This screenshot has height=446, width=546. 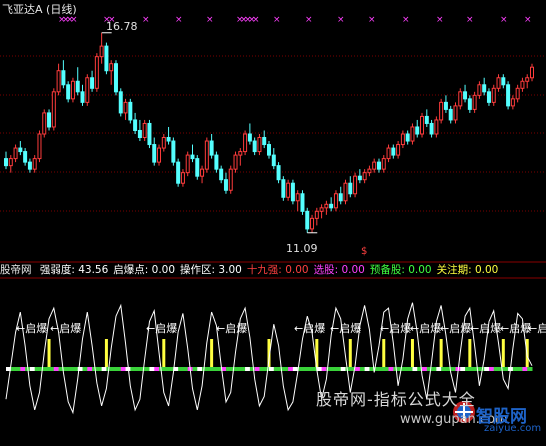 What do you see at coordinates (396, 399) in the screenshot?
I see `watermark-title: 股帝网-指标公式大全` at bounding box center [396, 399].